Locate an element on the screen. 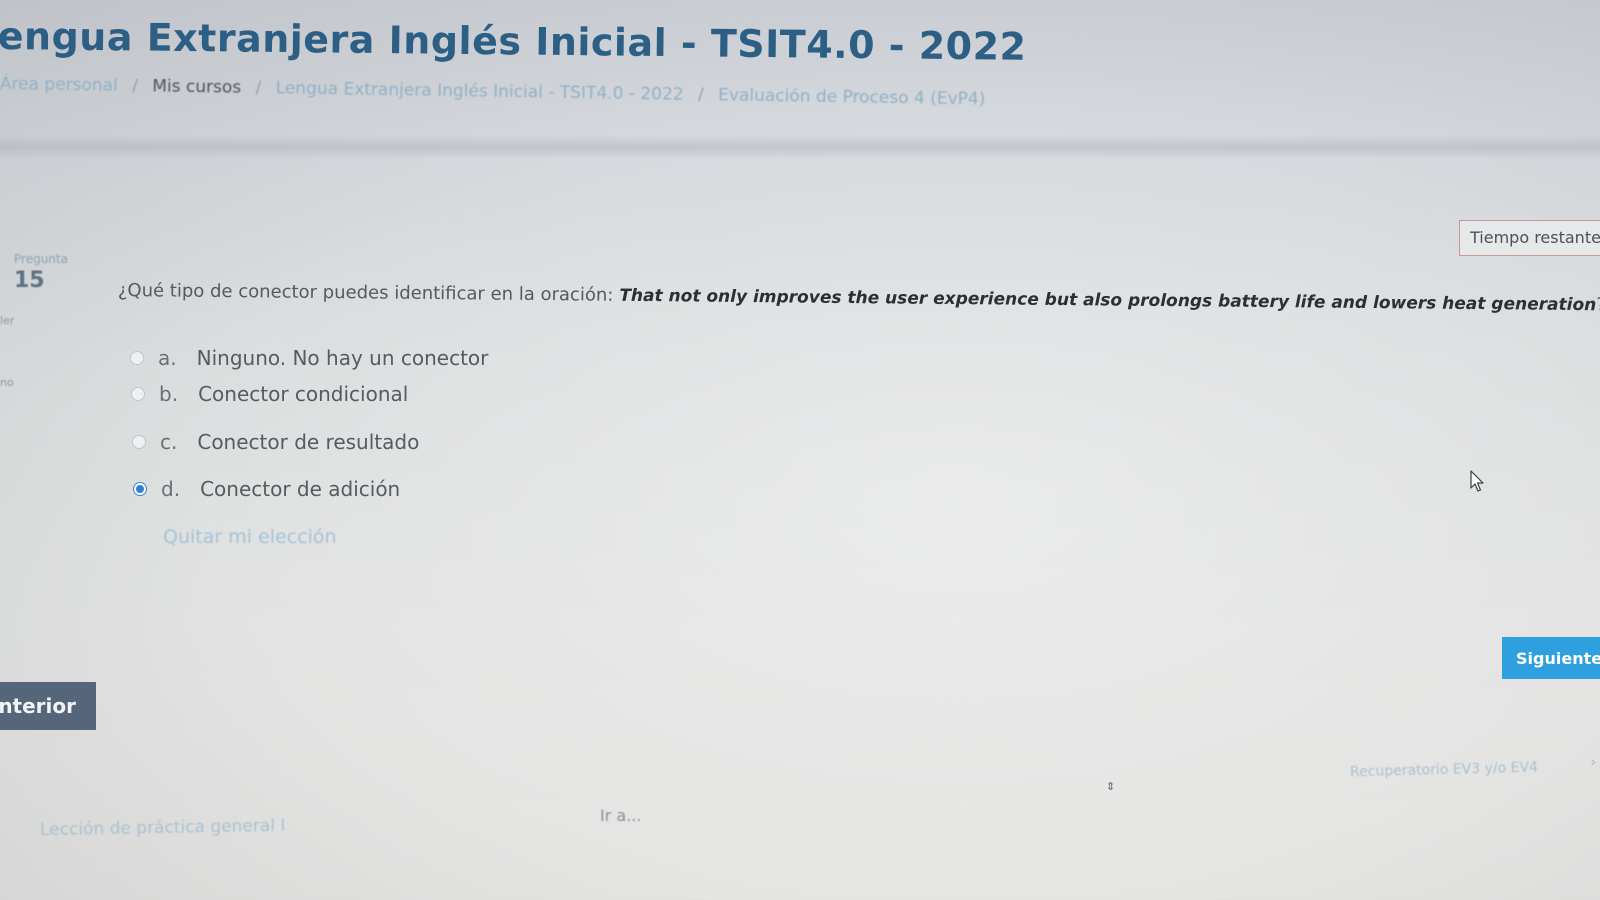 This screenshot has width=1600, height=900. answer-letter: c. is located at coordinates (169, 442).